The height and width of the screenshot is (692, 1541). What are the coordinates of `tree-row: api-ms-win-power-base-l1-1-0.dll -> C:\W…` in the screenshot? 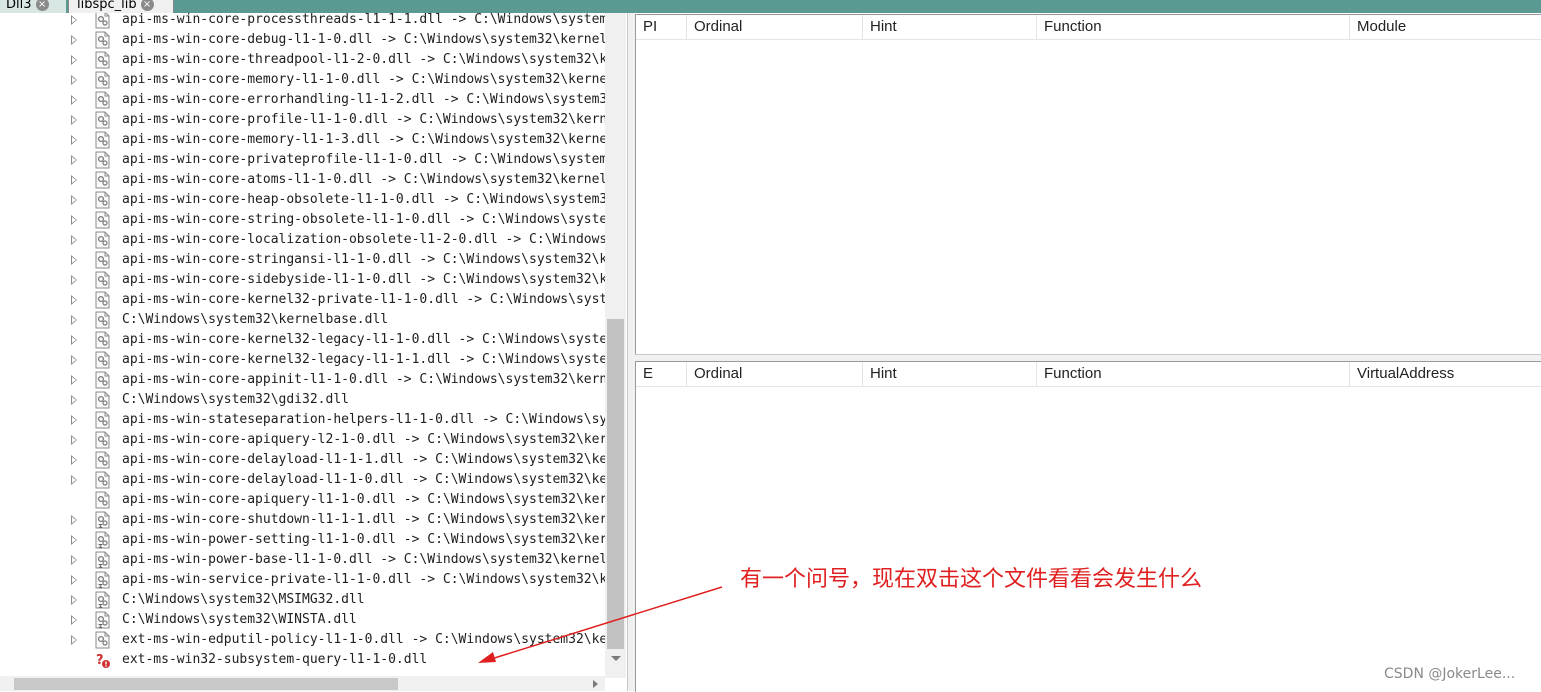 It's located at (302, 560).